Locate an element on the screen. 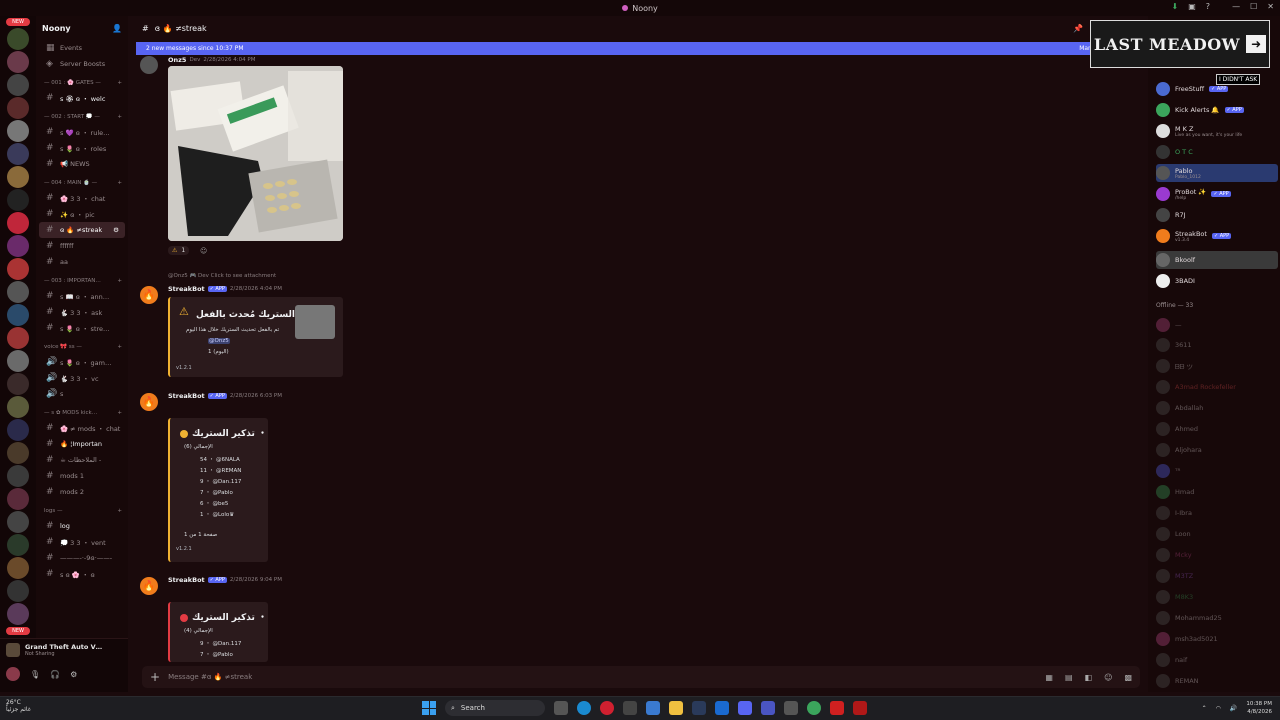  channel-server-boosts: ◈ Server Boosts is located at coordinates (82, 64).